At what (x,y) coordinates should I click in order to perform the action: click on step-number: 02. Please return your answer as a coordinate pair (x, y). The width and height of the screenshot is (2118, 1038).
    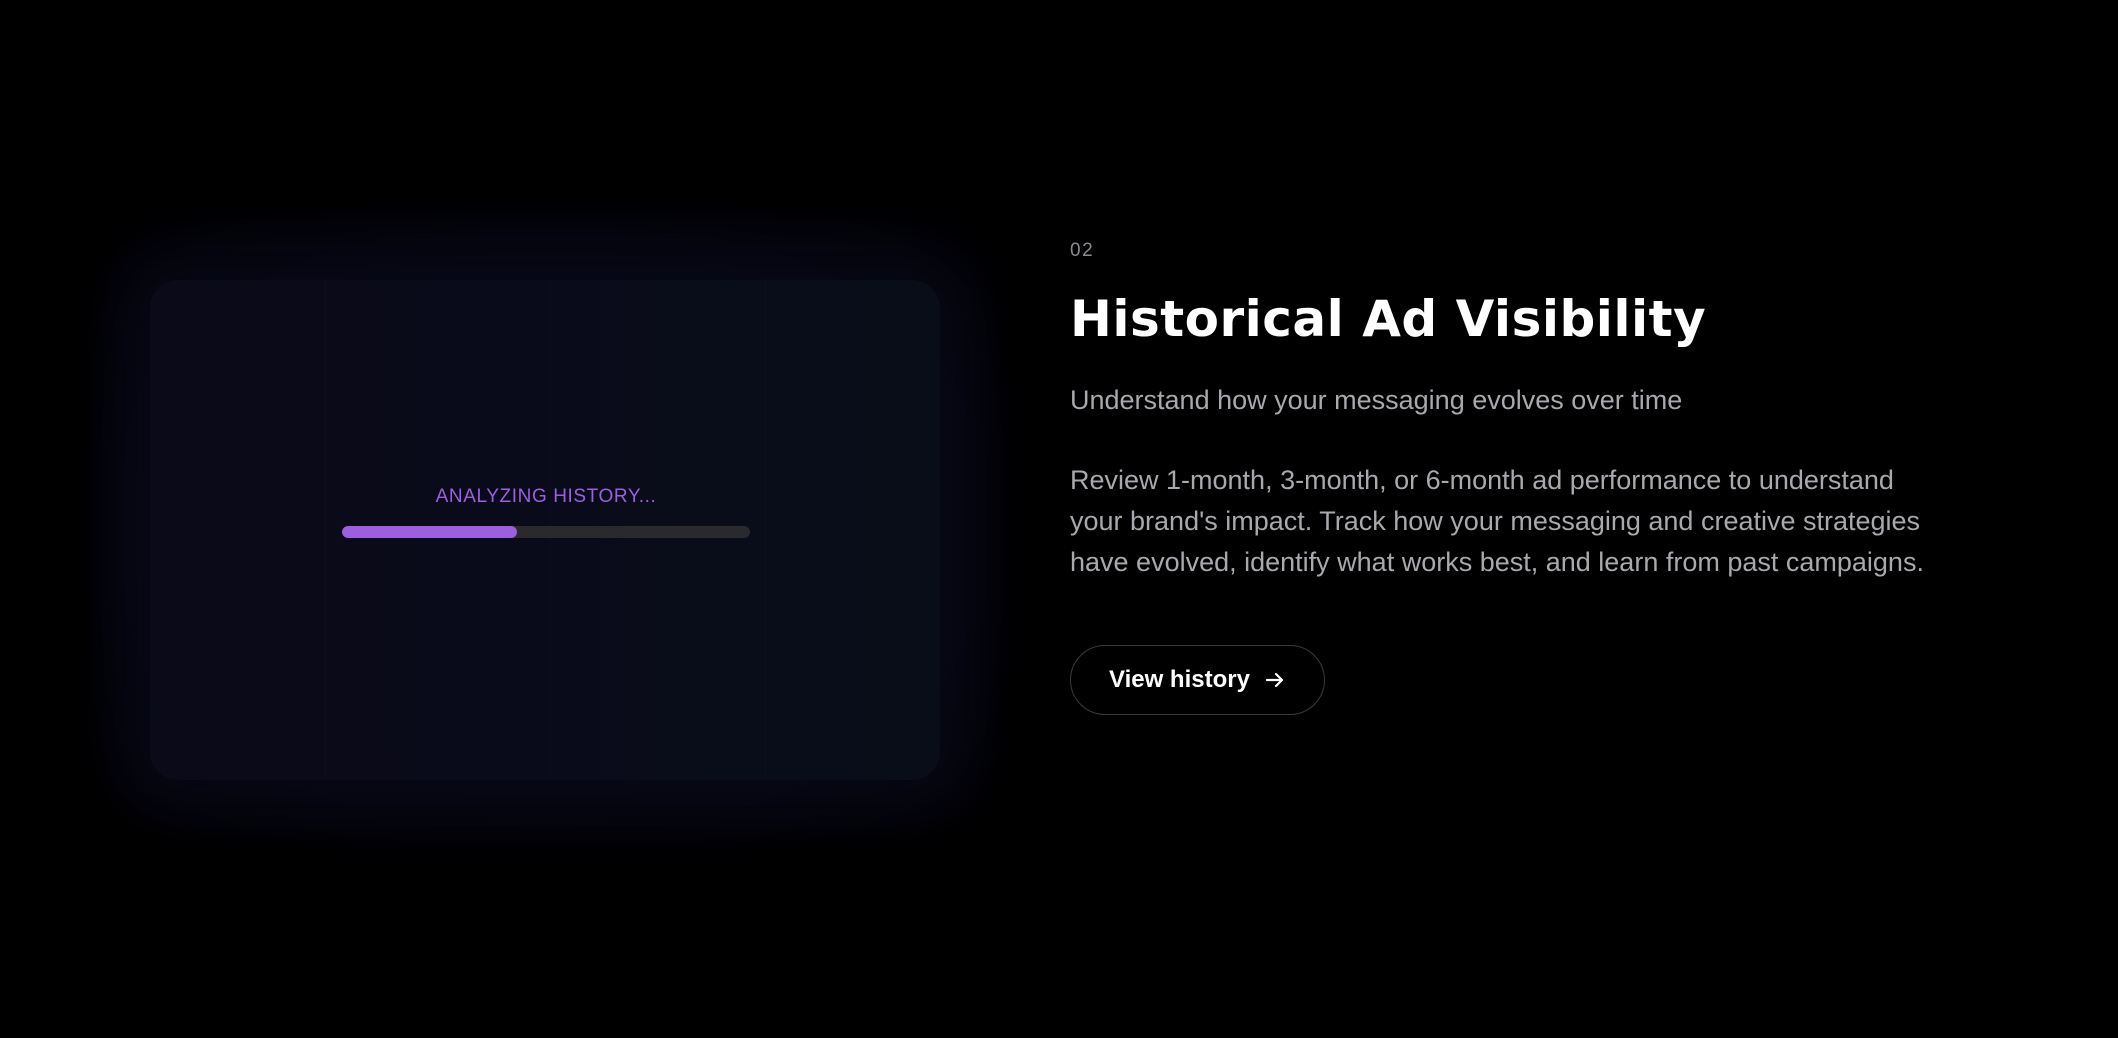
    Looking at the image, I should click on (1082, 250).